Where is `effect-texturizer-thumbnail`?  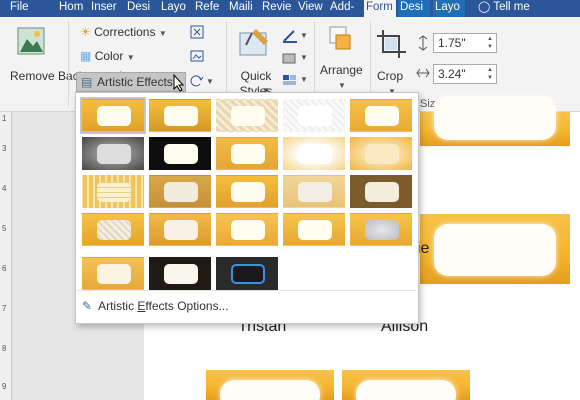 effect-texturizer-thumbnail is located at coordinates (113, 229).